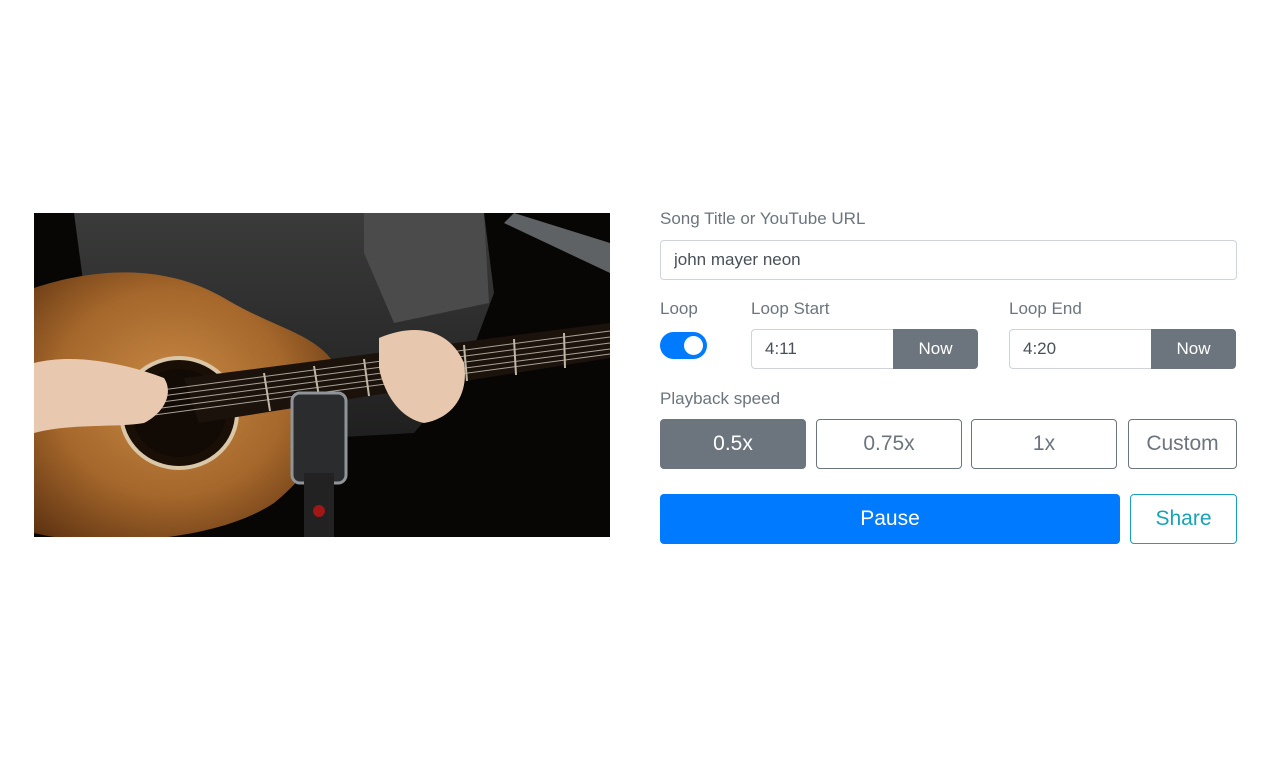  What do you see at coordinates (693, 345) in the screenshot?
I see `loop-toggle-knob` at bounding box center [693, 345].